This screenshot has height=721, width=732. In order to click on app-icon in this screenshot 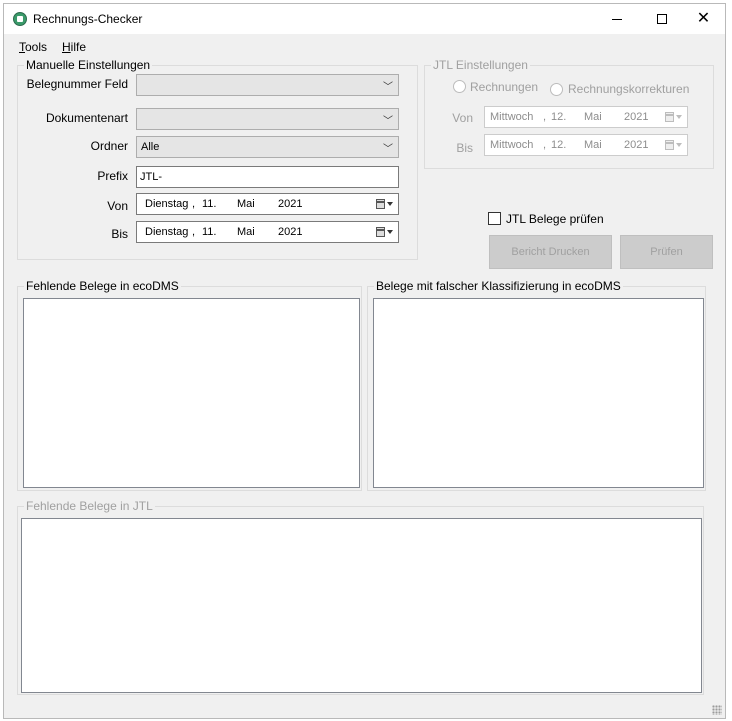, I will do `click(20, 19)`.